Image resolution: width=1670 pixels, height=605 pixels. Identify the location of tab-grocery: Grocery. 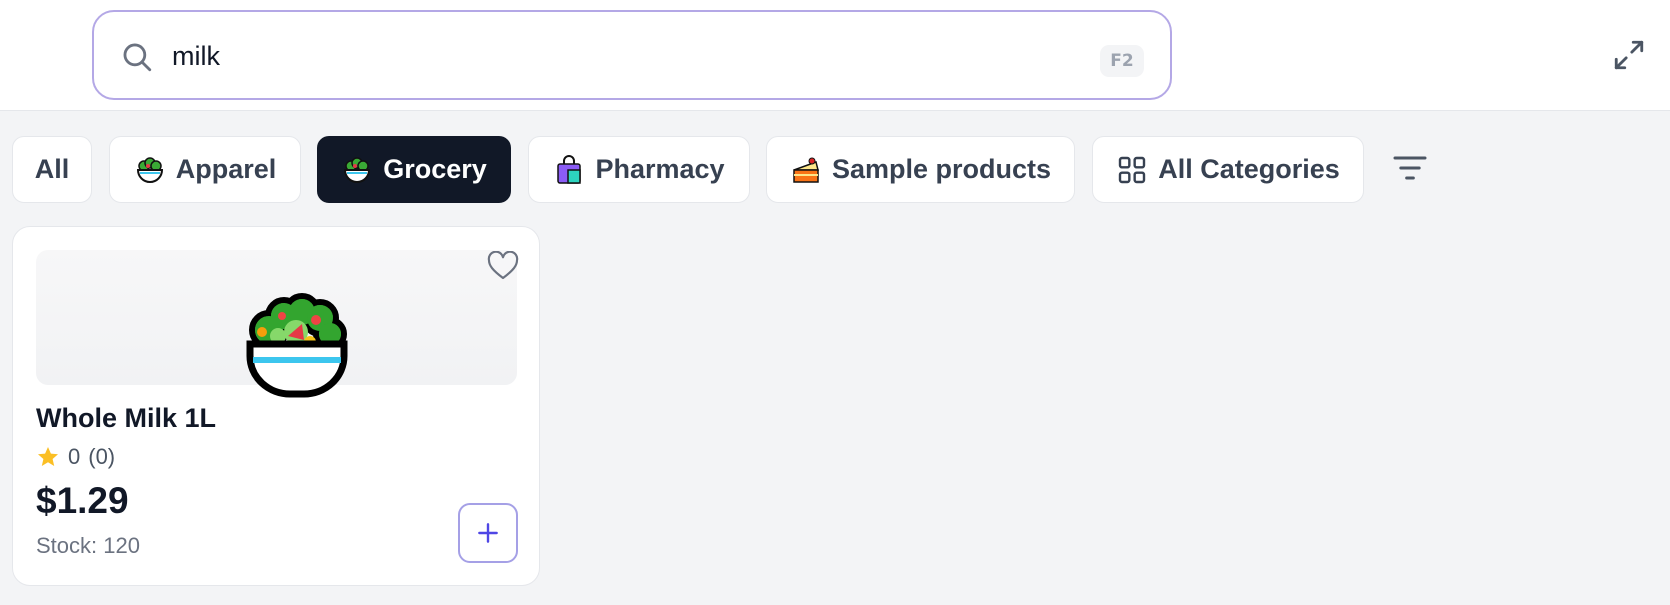
(414, 169).